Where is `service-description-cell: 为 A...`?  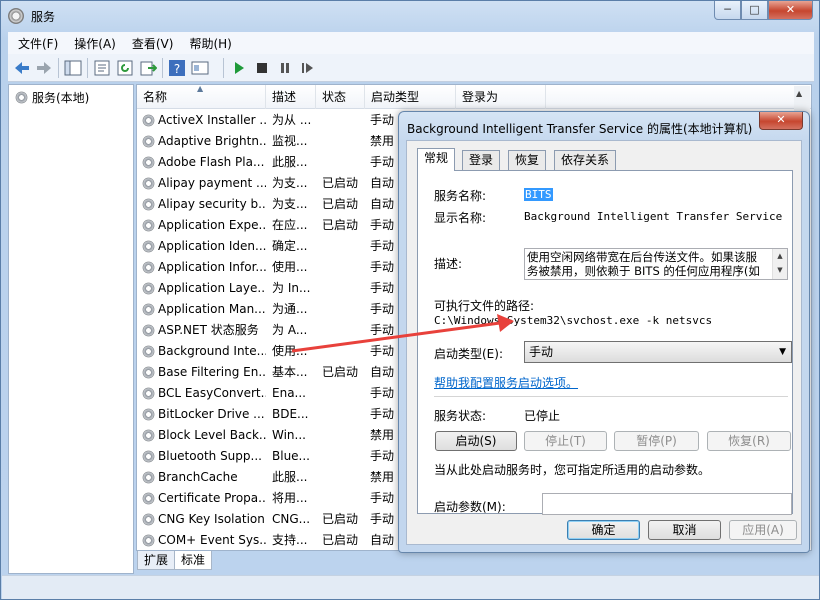
service-description-cell: 为 A... is located at coordinates (290, 330).